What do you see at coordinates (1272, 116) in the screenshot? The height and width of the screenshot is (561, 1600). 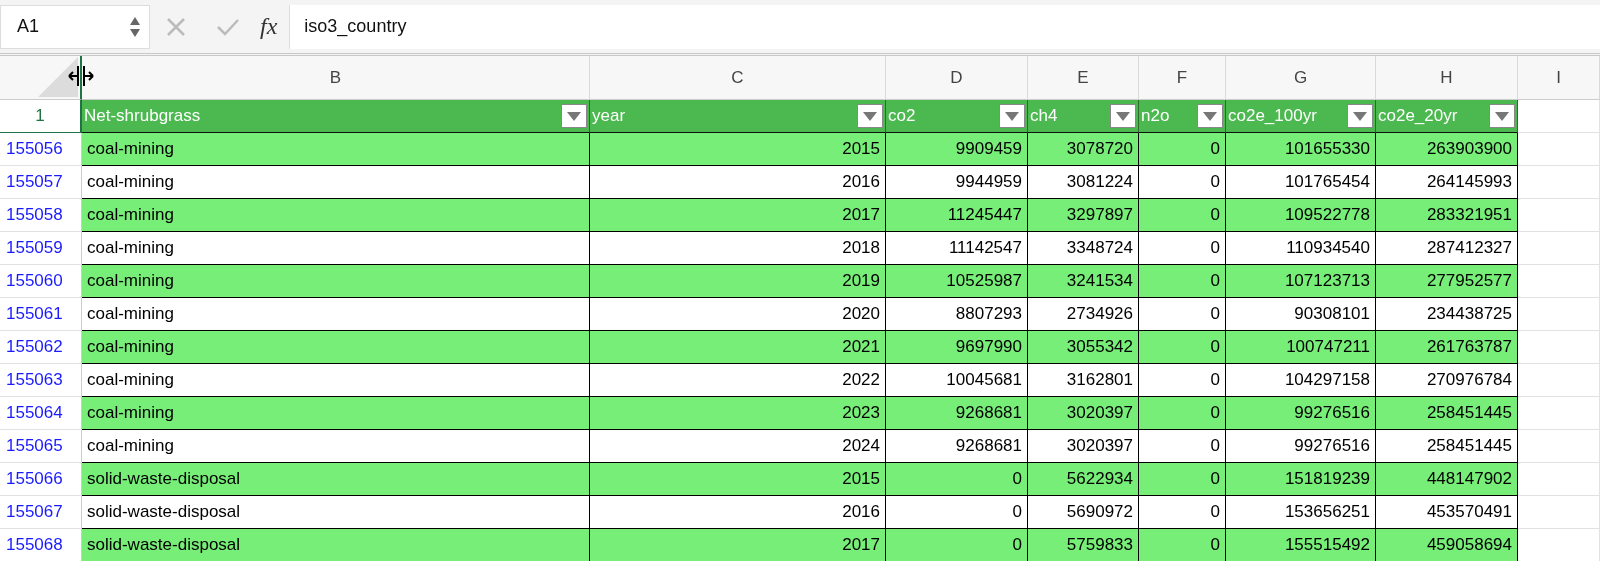 I see `header-label: co2e_100yr` at bounding box center [1272, 116].